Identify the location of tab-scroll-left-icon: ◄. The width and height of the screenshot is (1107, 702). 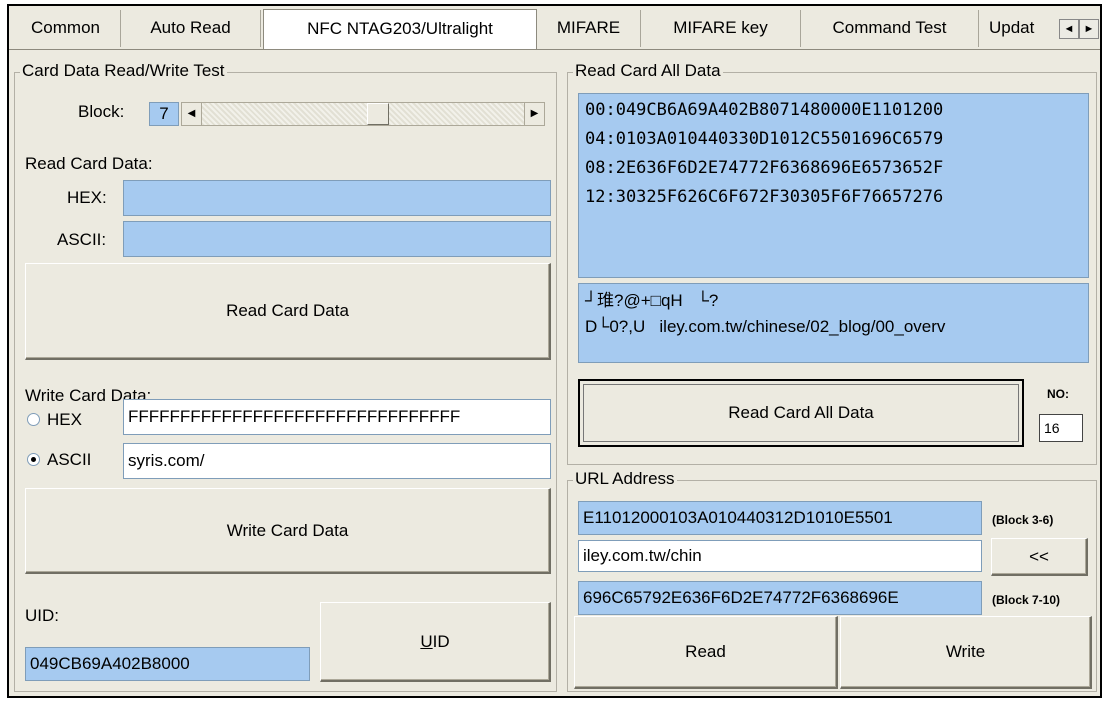
(1069, 29).